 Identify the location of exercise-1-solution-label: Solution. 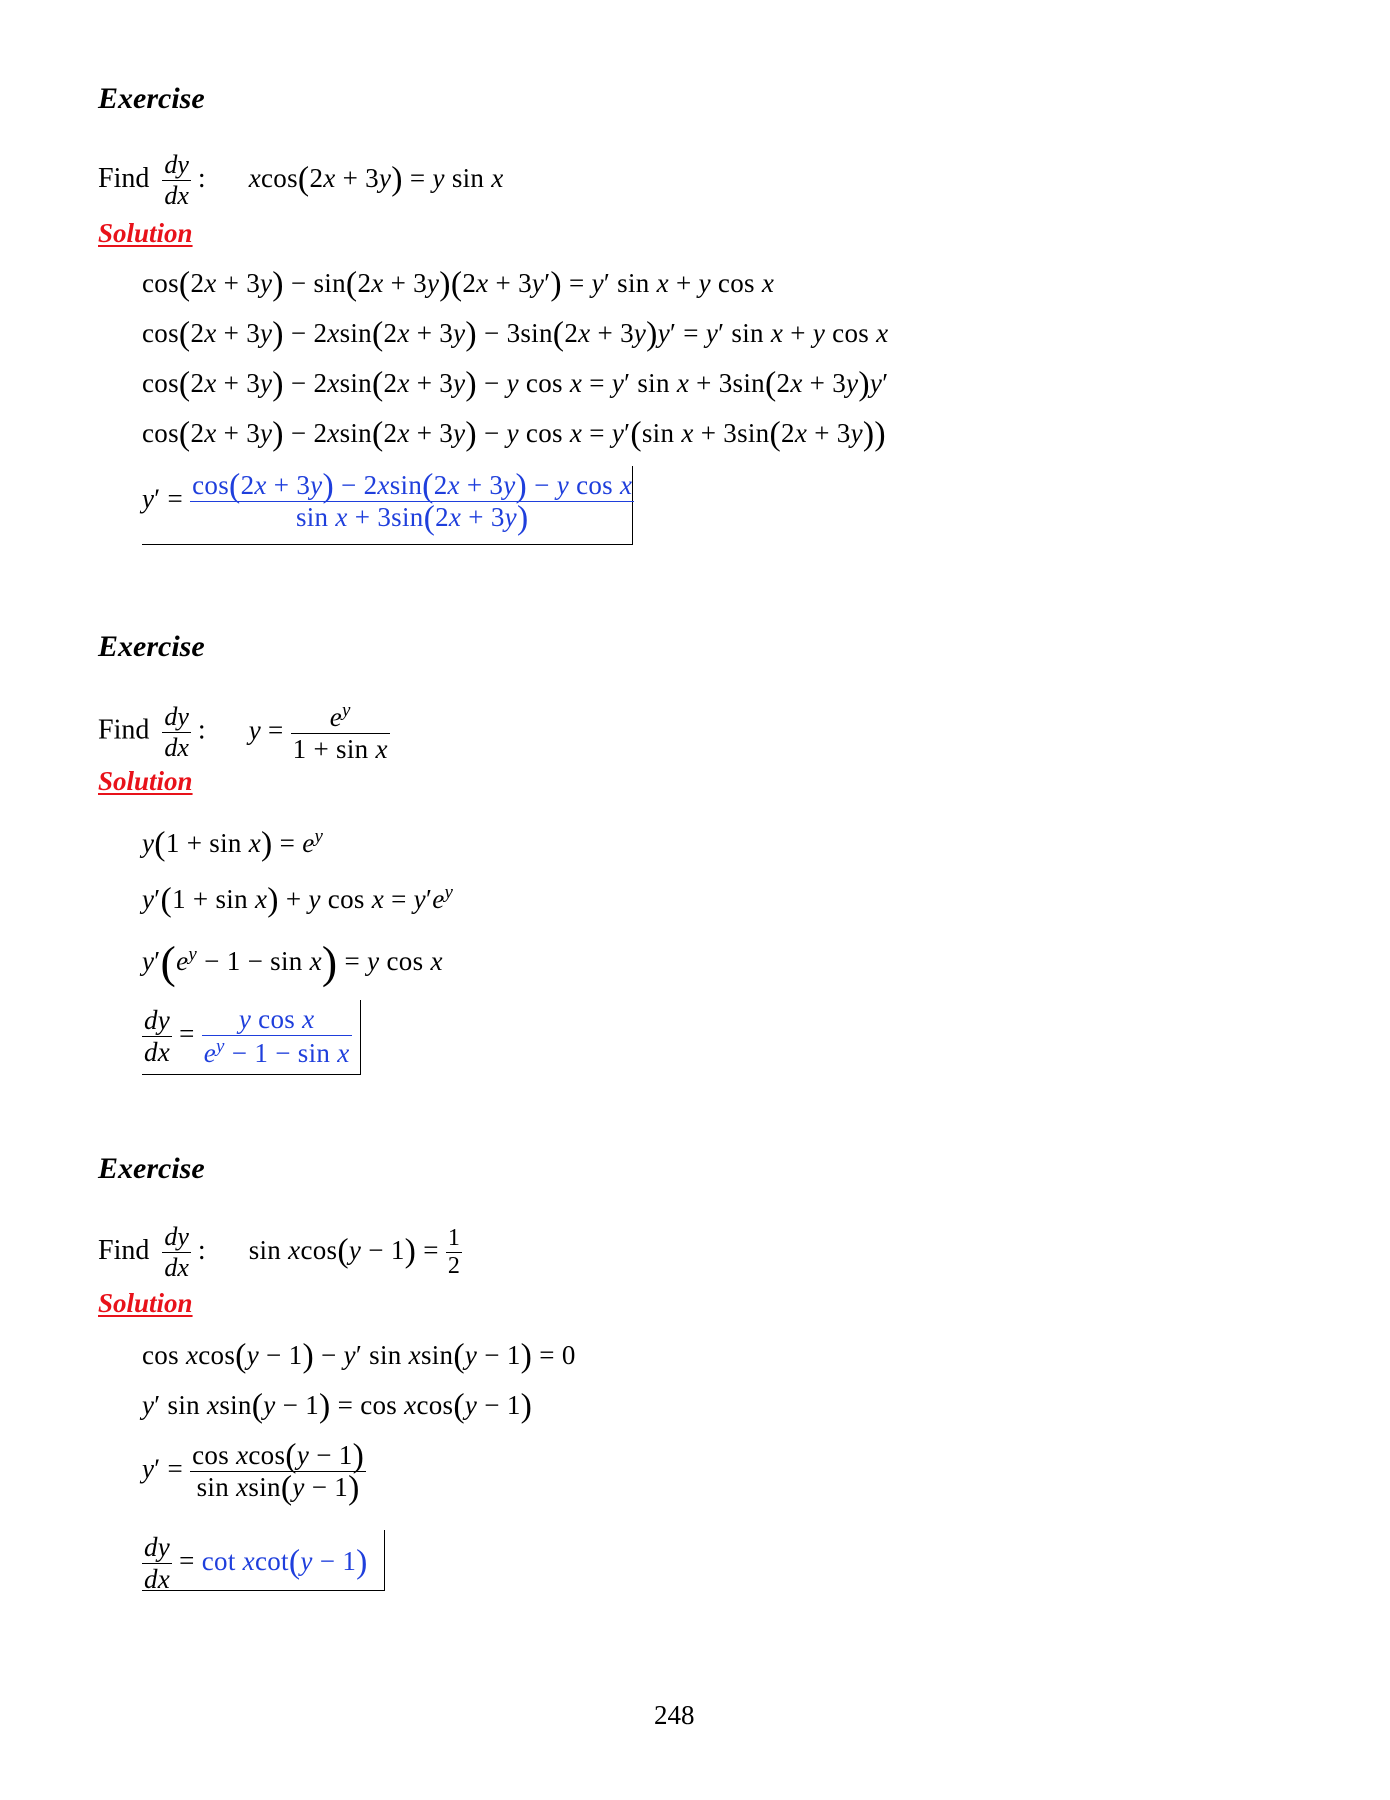
(145, 233).